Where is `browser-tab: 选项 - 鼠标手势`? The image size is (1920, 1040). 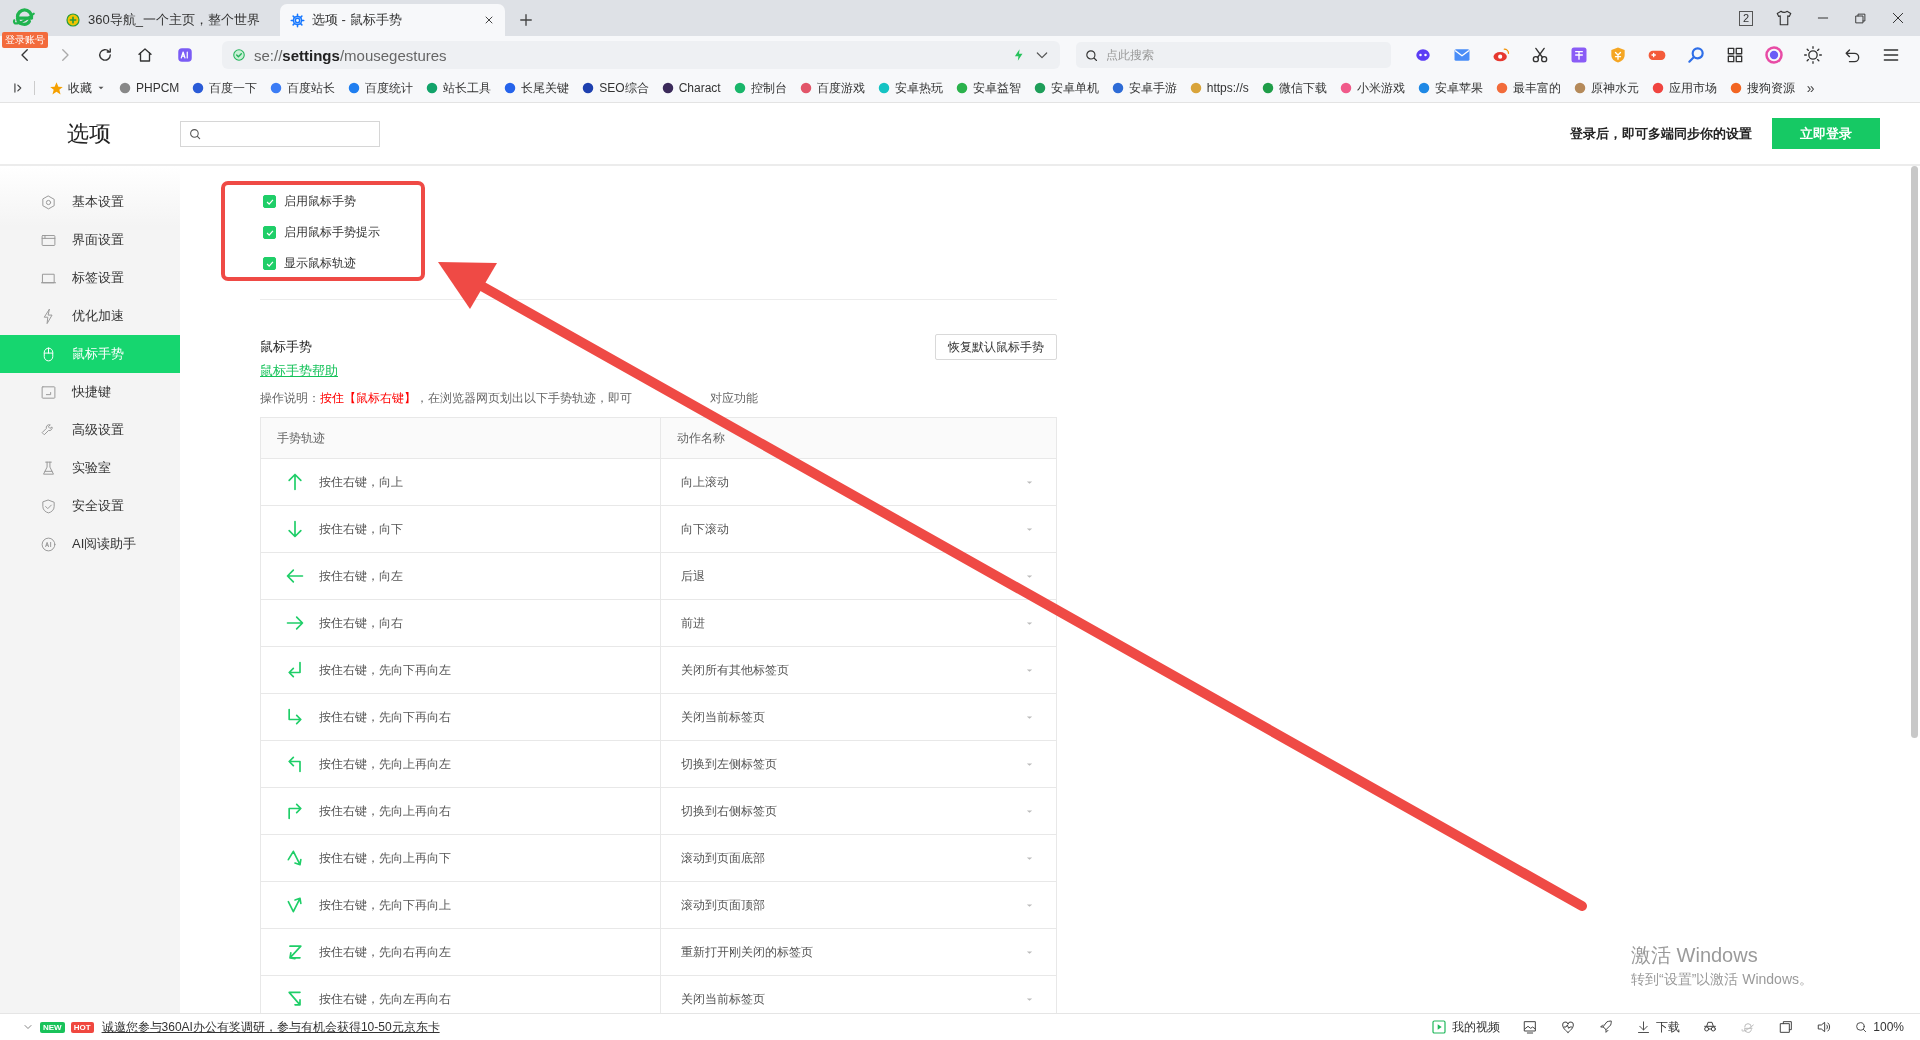
browser-tab: 选项 - 鼠标手势 is located at coordinates (392, 20).